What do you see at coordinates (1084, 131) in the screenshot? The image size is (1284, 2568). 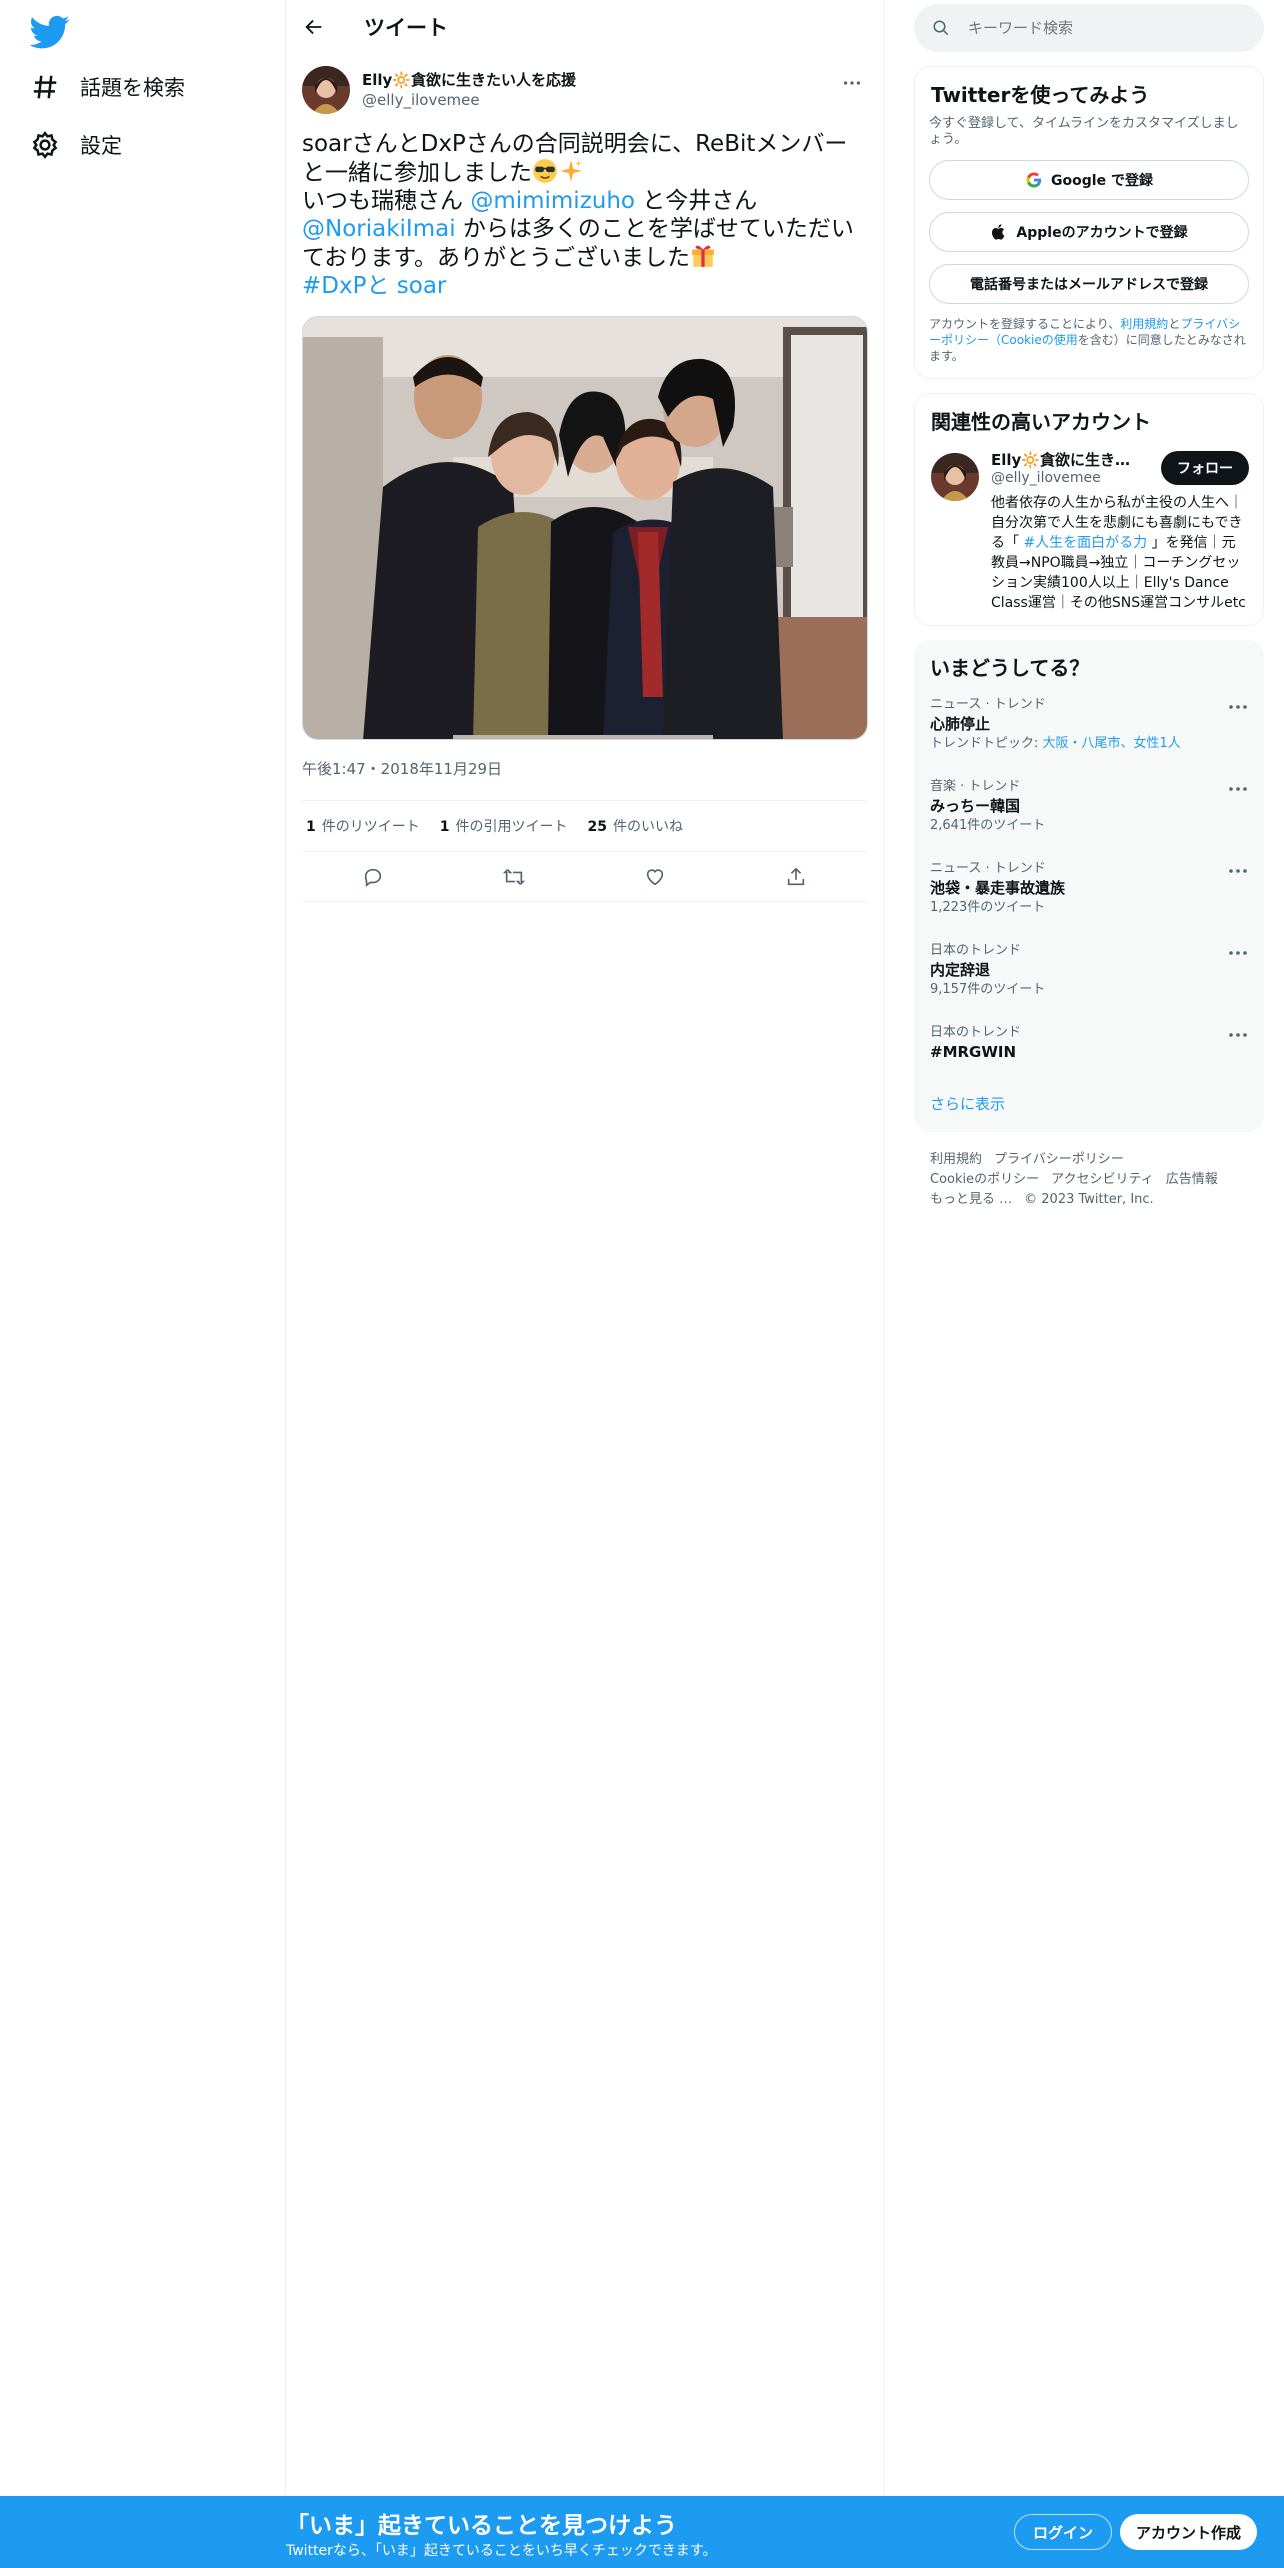 I see `signup-subtitle: 今すぐ登録して、タイムラインをカスタマイズしましょう。` at bounding box center [1084, 131].